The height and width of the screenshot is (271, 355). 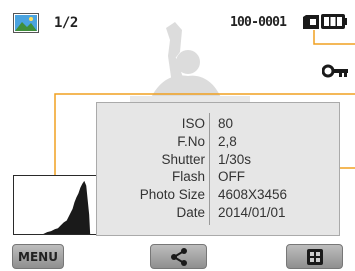 What do you see at coordinates (335, 71) in the screenshot?
I see `key-icon` at bounding box center [335, 71].